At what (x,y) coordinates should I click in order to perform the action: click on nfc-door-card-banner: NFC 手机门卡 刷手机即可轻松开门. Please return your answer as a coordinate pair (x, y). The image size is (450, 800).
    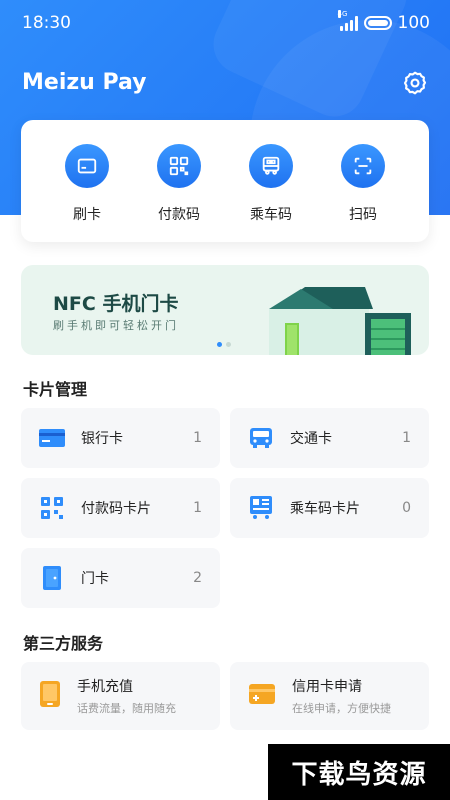
    Looking at the image, I should click on (225, 310).